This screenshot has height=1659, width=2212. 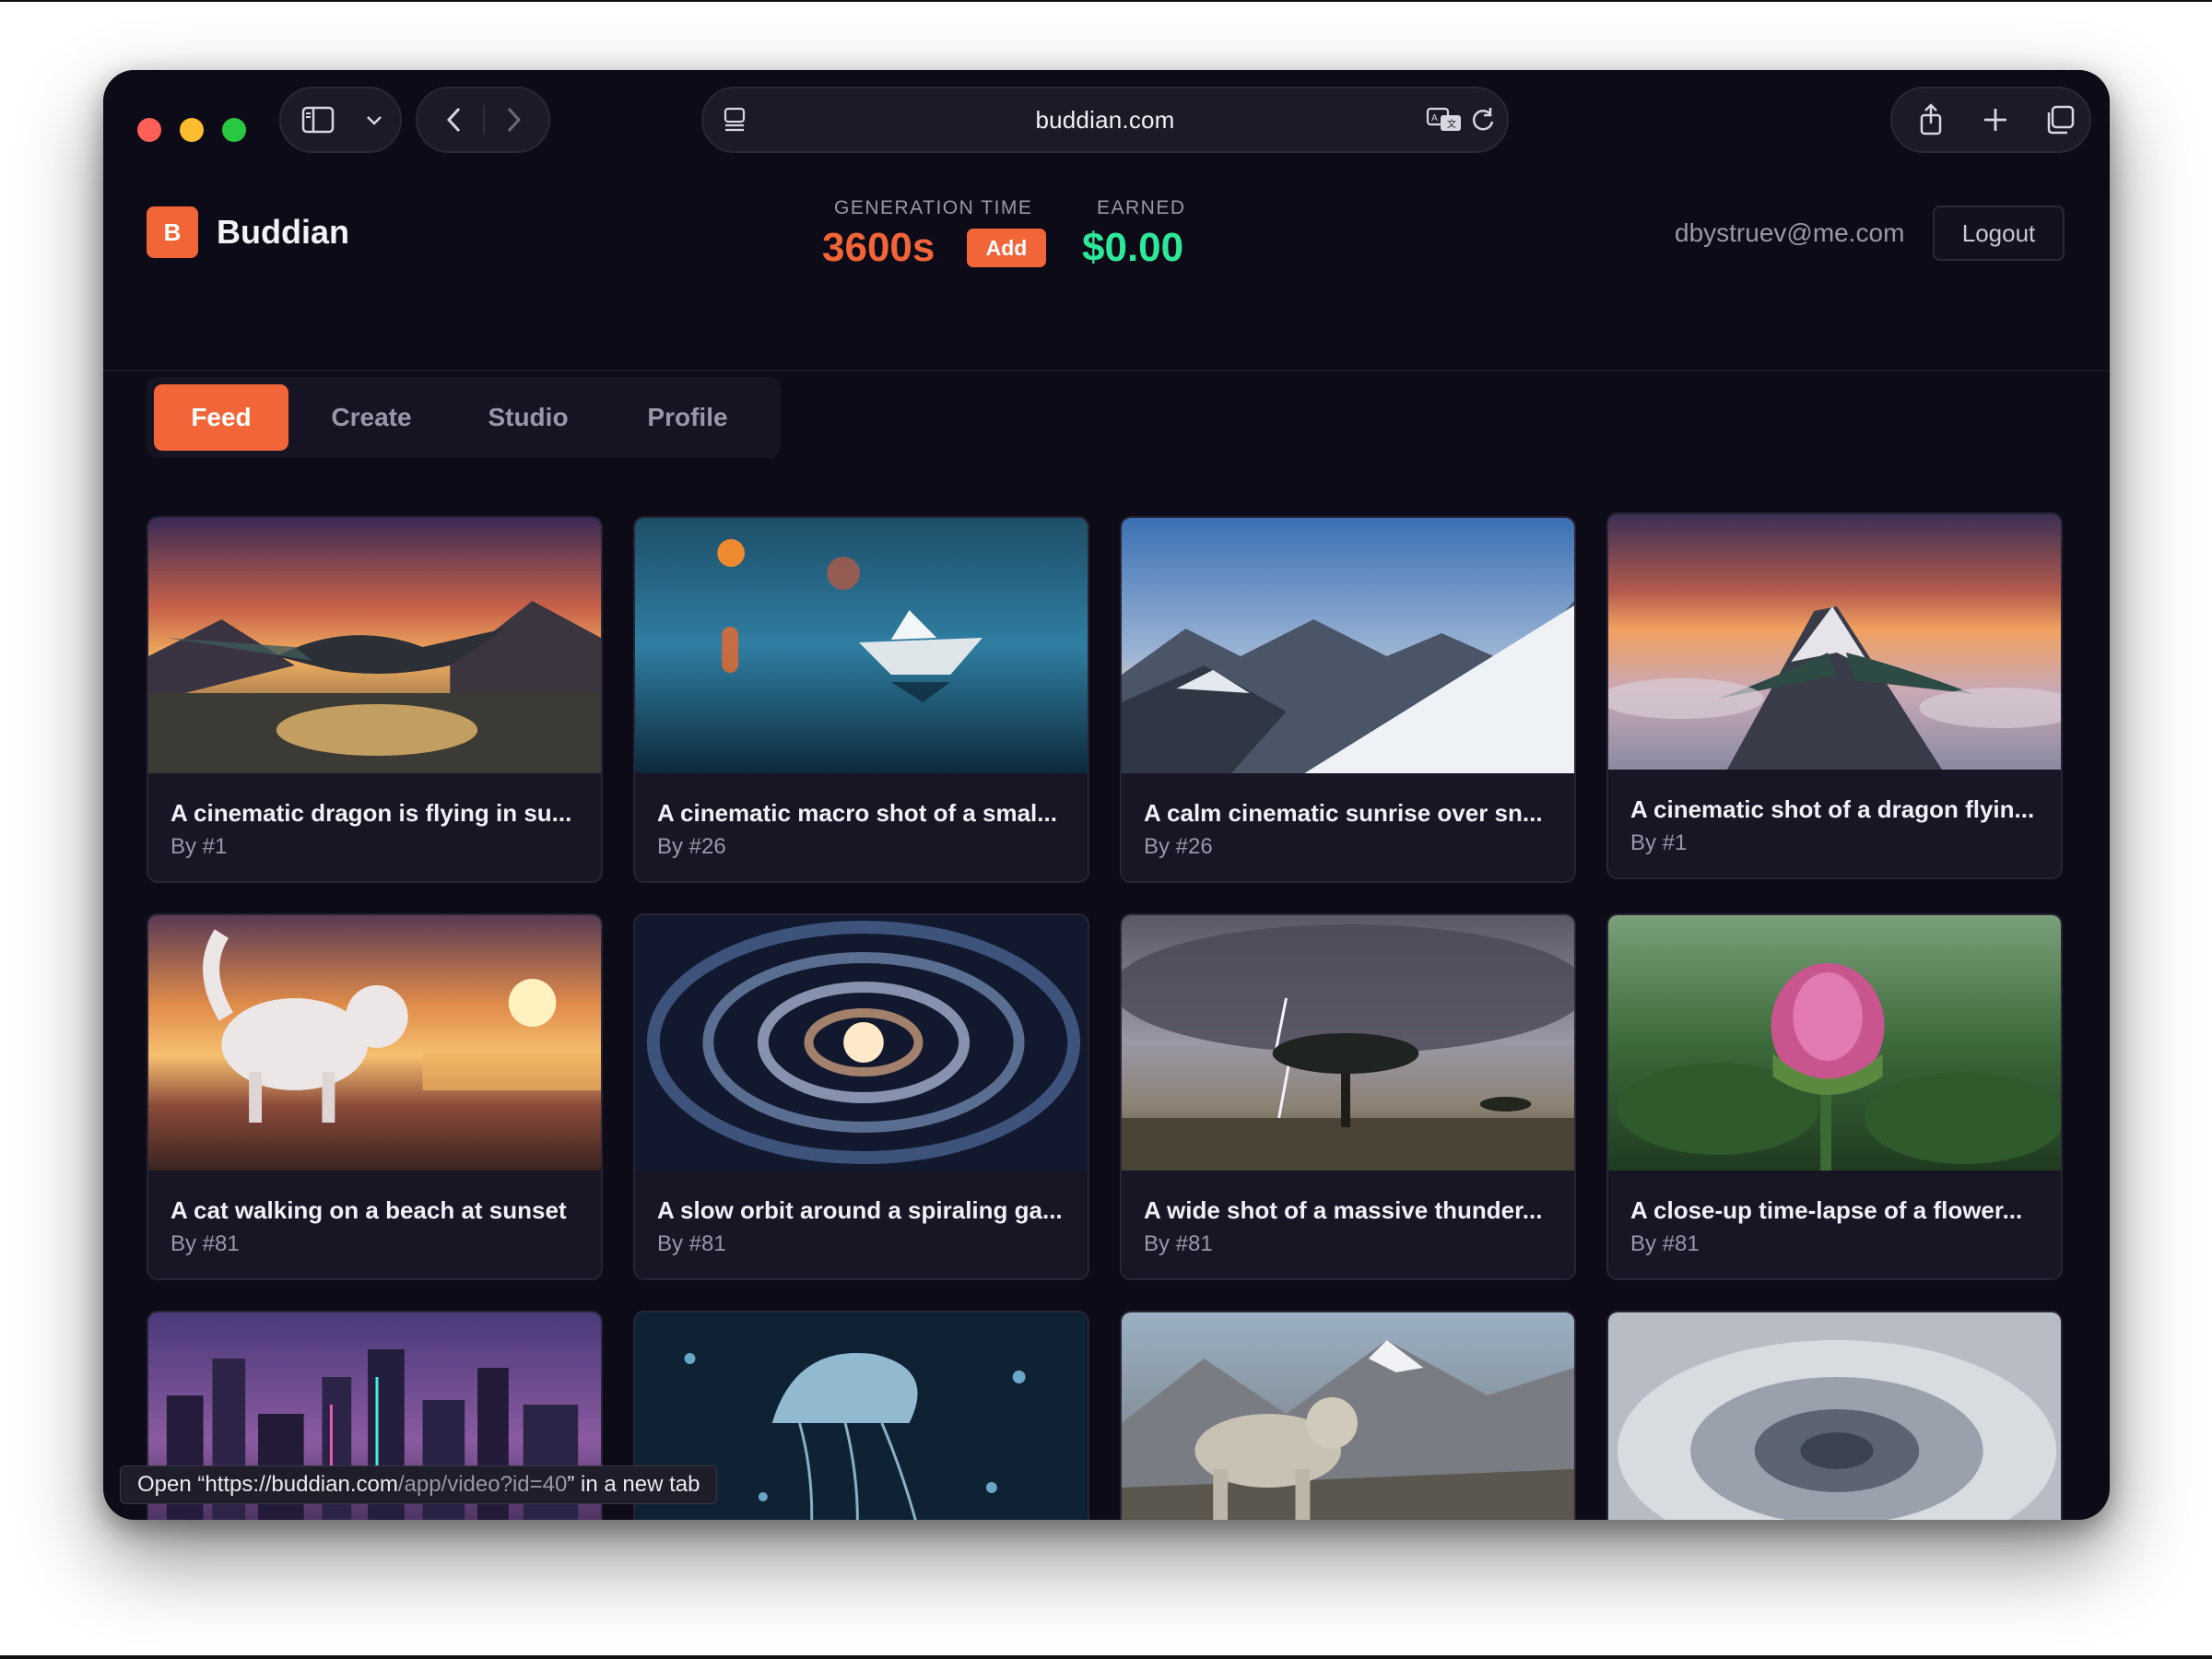 What do you see at coordinates (374, 1043) in the screenshot?
I see `video-thumbnail-cat-beach` at bounding box center [374, 1043].